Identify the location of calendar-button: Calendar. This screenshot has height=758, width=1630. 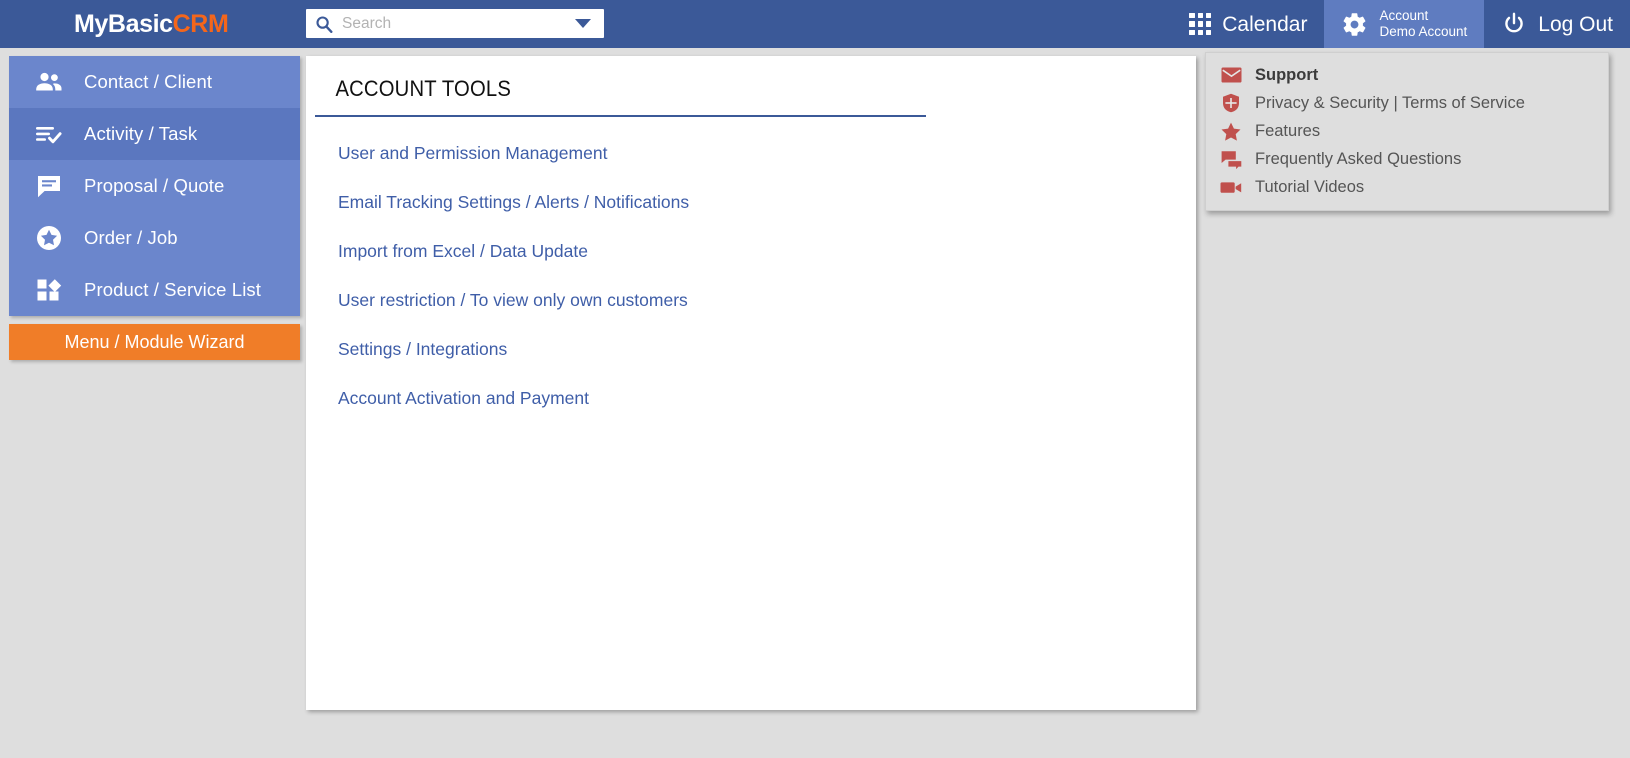
(1248, 24).